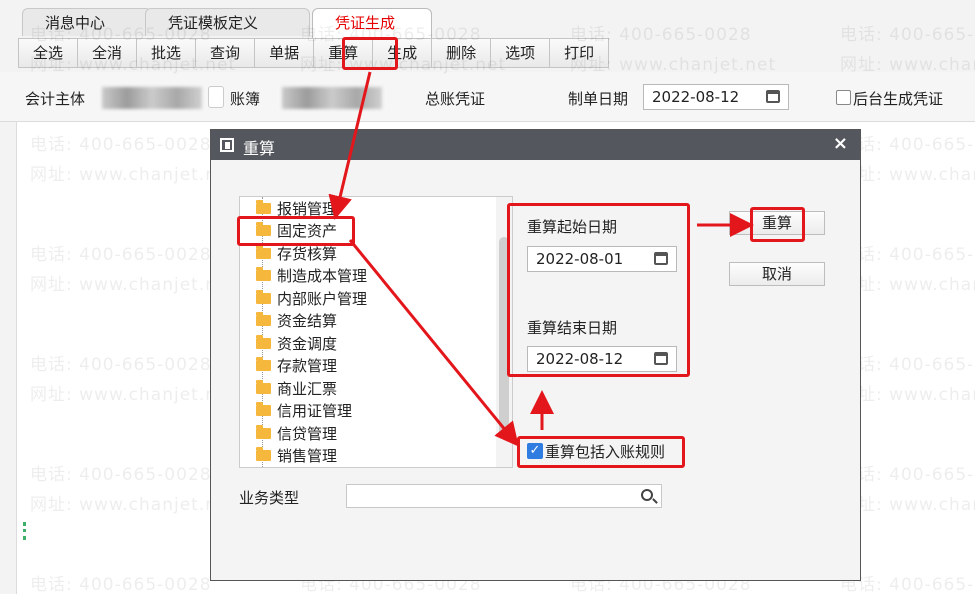 Image resolution: width=975 pixels, height=594 pixels. Describe the element at coordinates (227, 22) in the screenshot. I see `tab-voucher-template: 凭证模板定义` at that location.